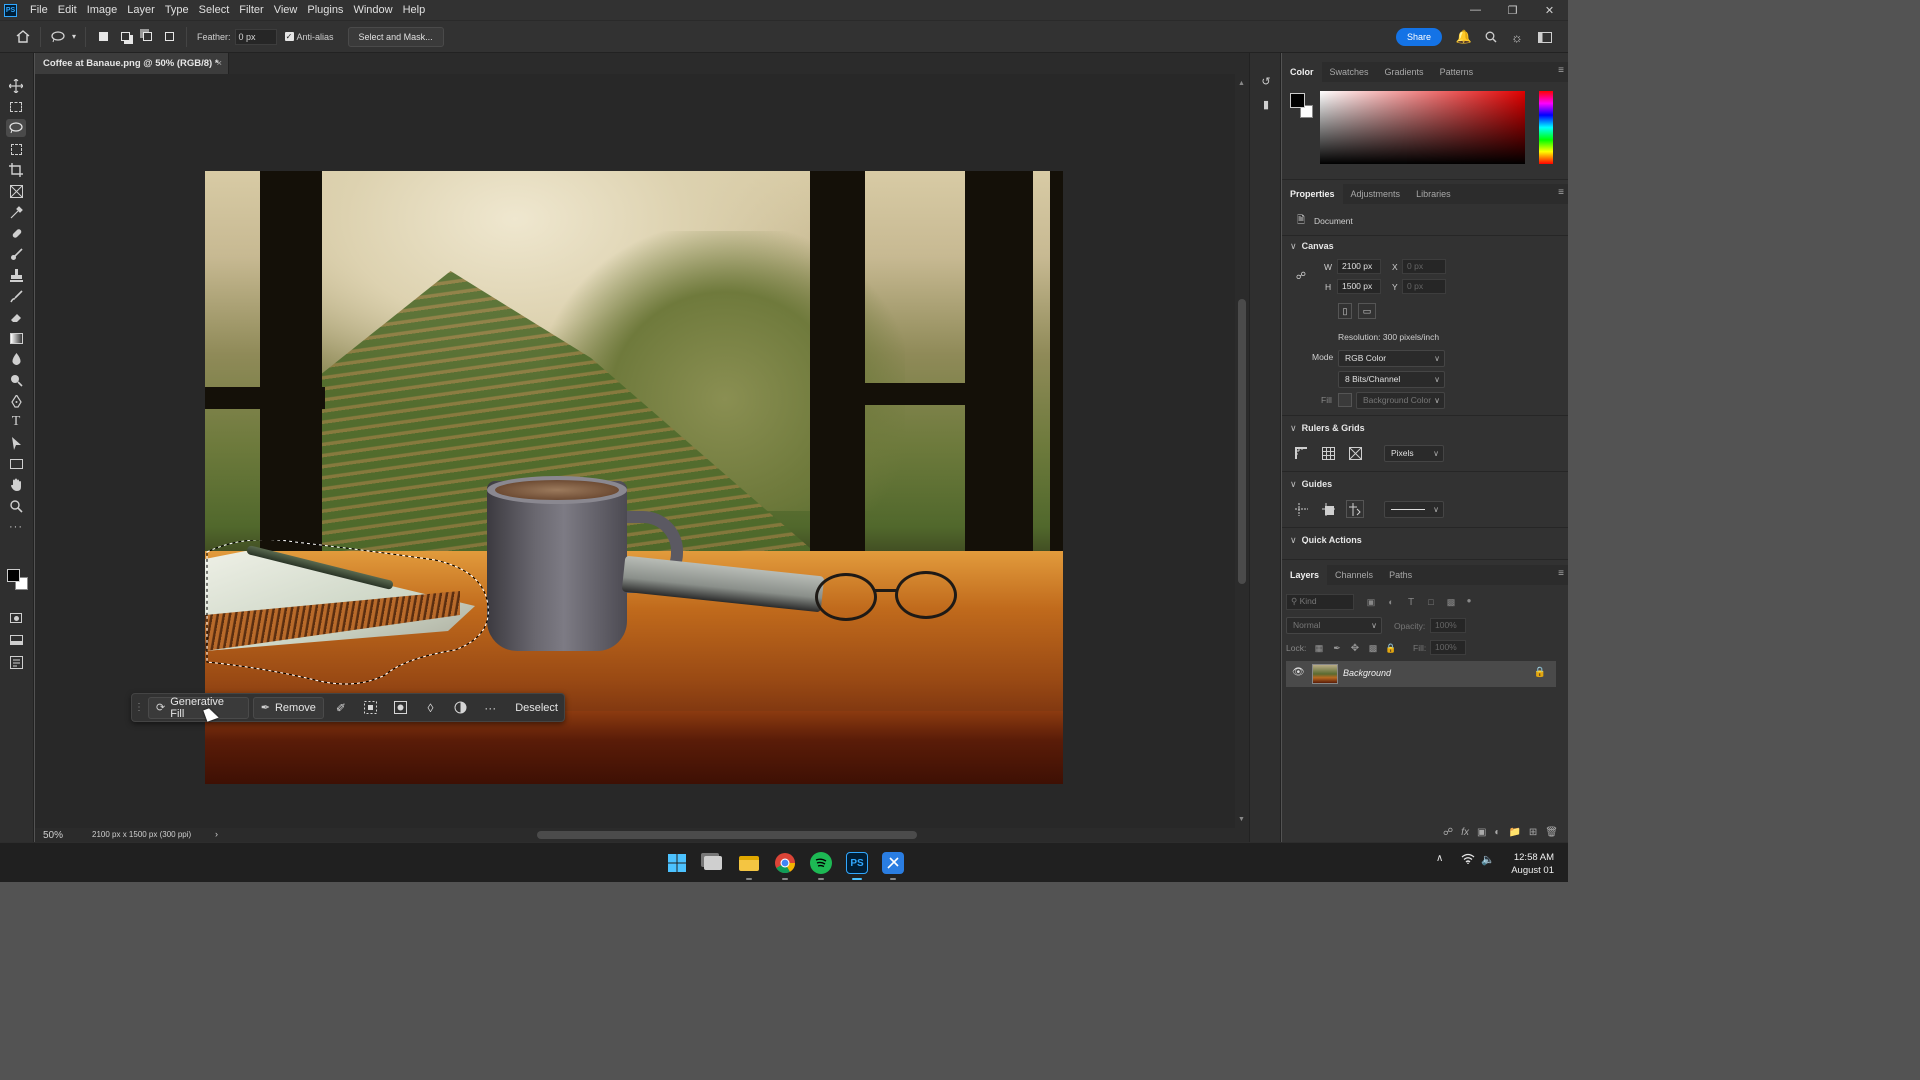  Describe the element at coordinates (1391, 379) in the screenshot. I see `bit-depth-select: 8 Bits/Channel ∨` at that location.